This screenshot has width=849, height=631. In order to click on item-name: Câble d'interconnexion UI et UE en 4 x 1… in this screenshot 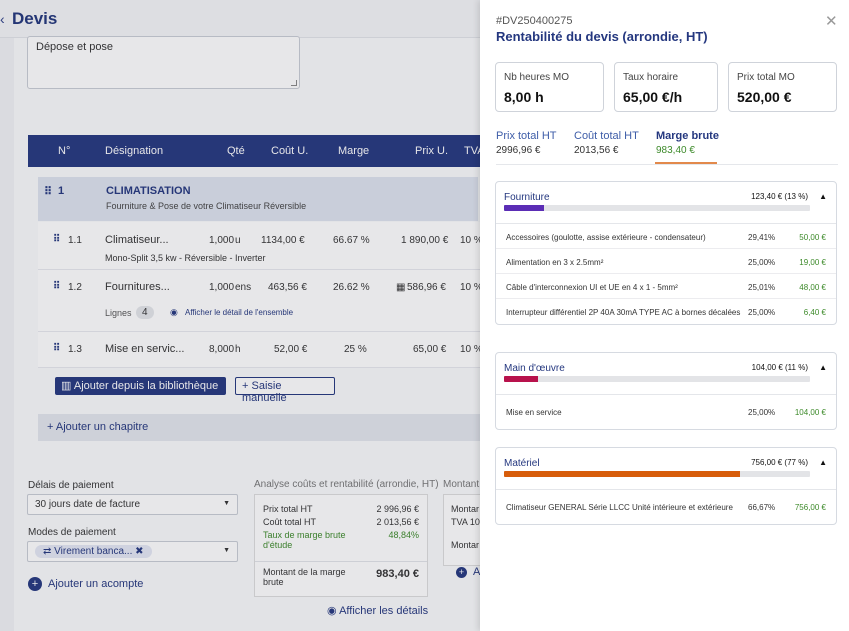, I will do `click(592, 287)`.